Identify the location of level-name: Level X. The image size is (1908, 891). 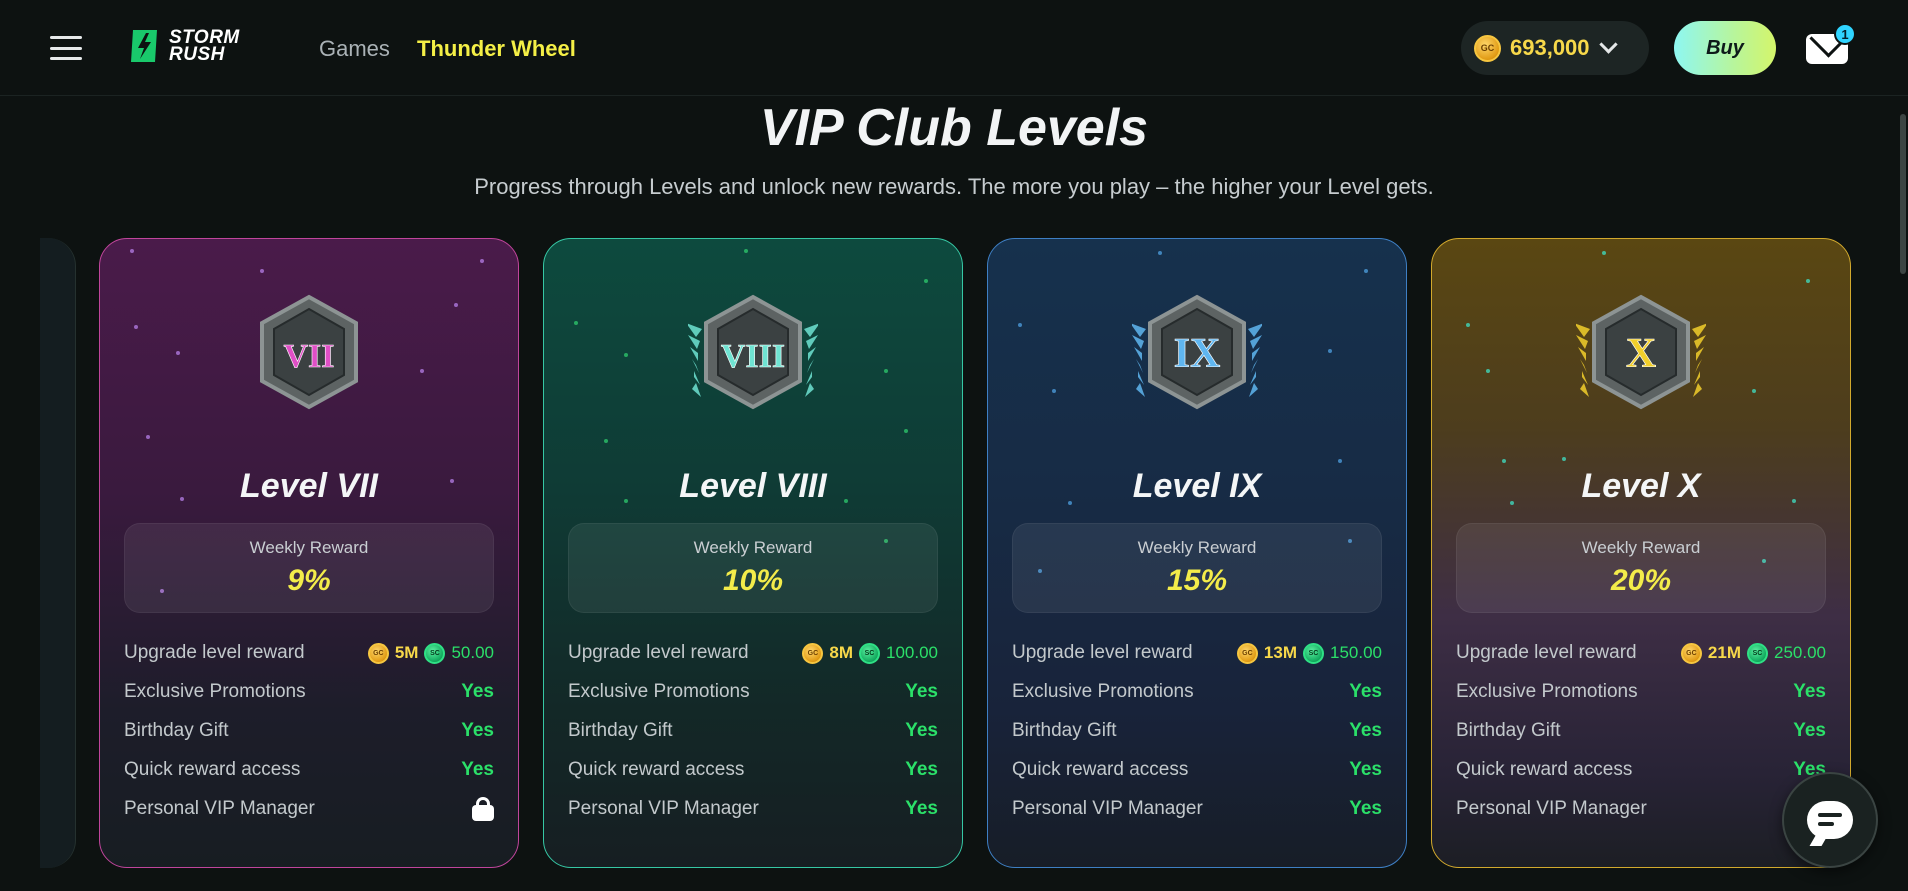
(1641, 486).